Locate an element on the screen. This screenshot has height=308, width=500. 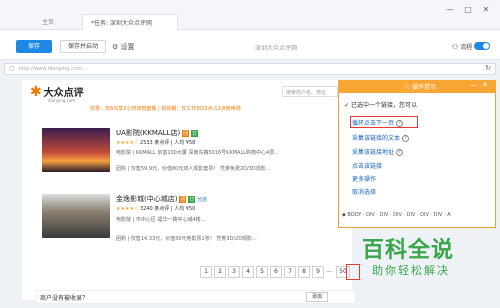
panel-header: ⓘ 操作提示 — ✕ is located at coordinates (417, 86).